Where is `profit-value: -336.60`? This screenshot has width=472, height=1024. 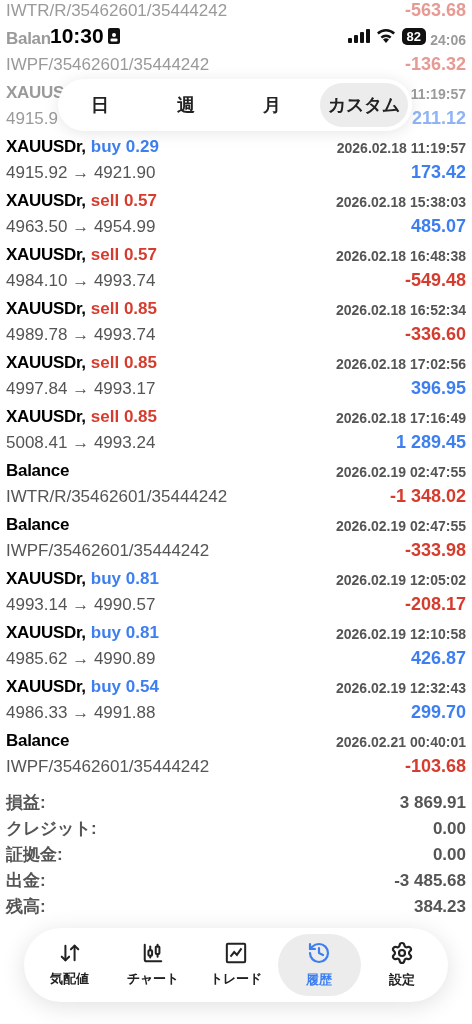
profit-value: -336.60 is located at coordinates (435, 334).